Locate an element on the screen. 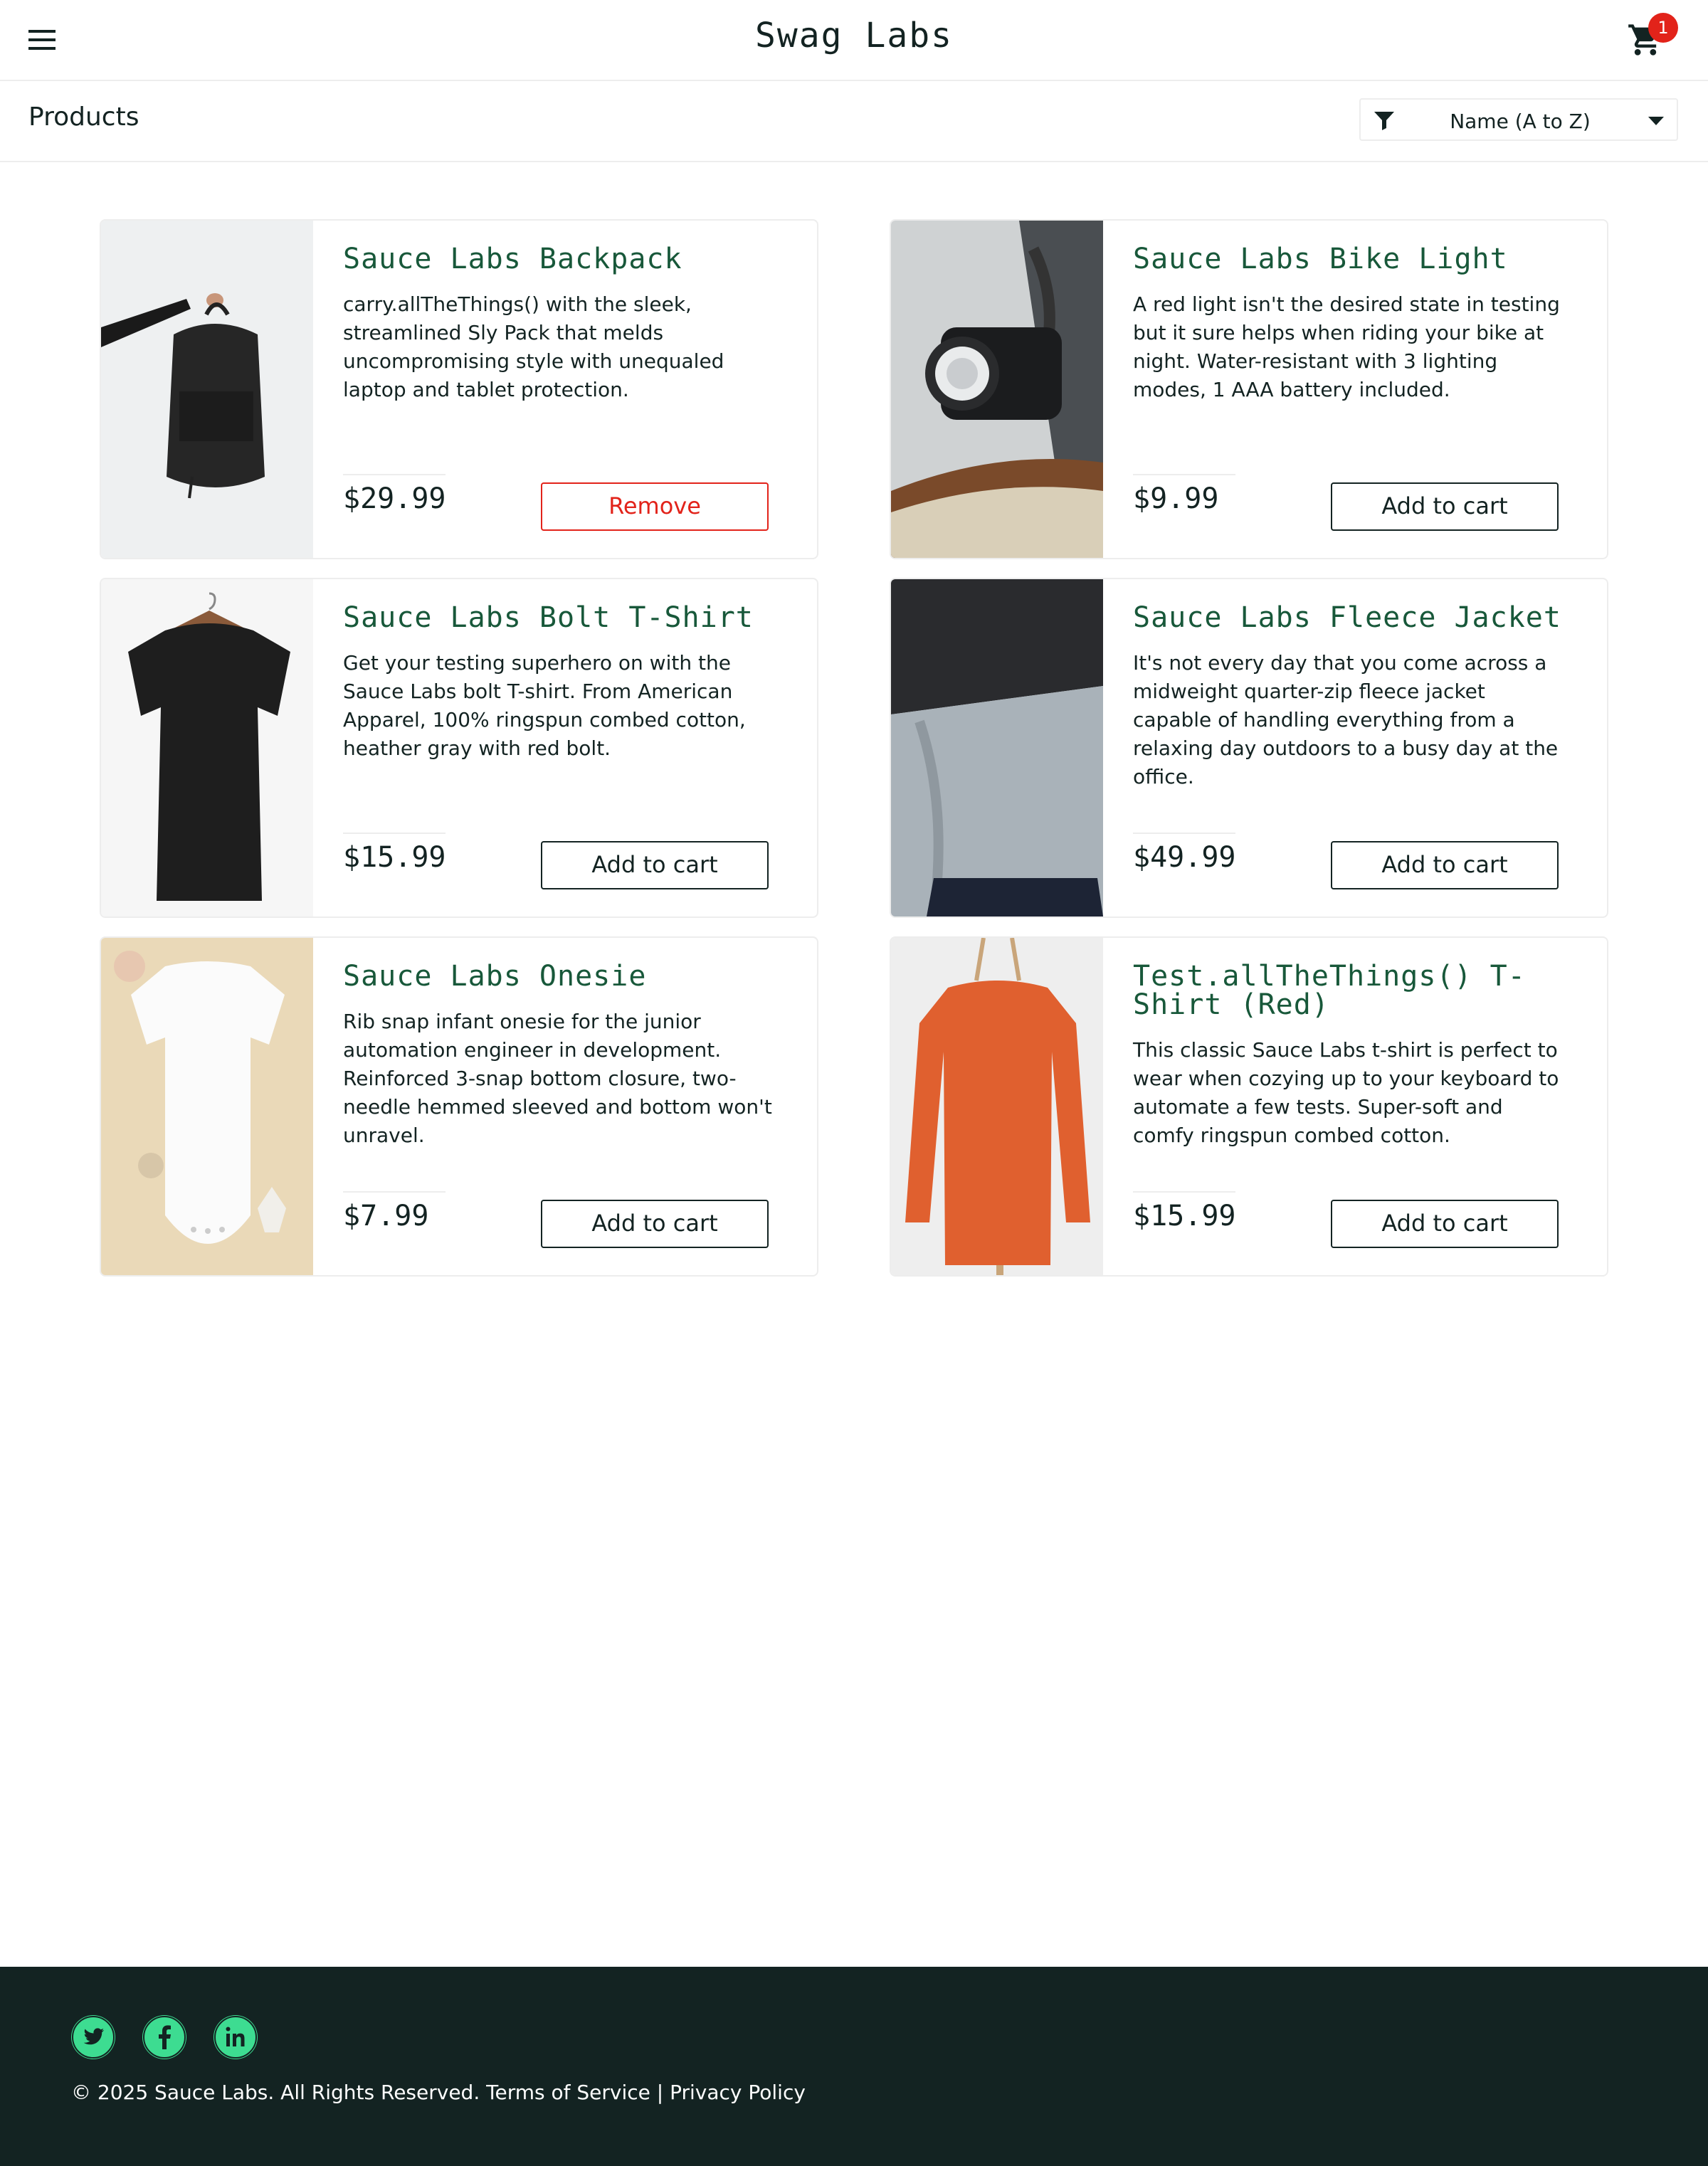 The width and height of the screenshot is (1708, 2166). product-price: $49.99 is located at coordinates (1184, 857).